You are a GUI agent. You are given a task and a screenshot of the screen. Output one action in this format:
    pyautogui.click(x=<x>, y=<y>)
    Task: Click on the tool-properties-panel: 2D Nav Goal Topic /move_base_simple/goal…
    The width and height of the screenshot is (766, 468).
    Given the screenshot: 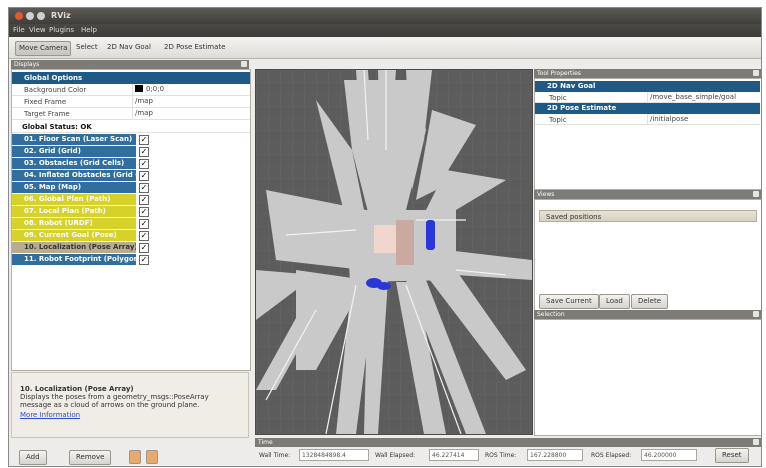 What is the action you would take?
    pyautogui.click(x=647, y=134)
    